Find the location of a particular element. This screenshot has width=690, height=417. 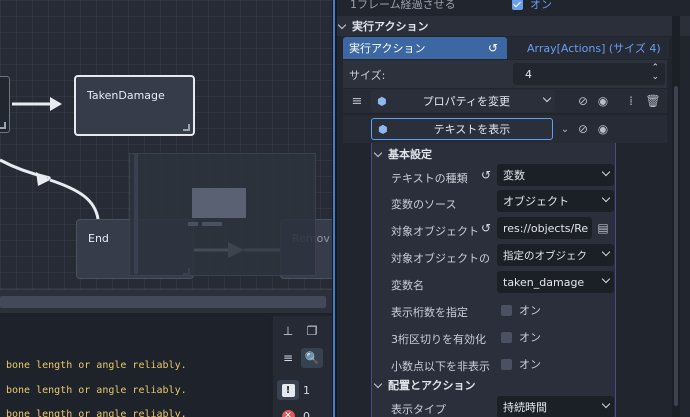

graph-minimap is located at coordinates (222, 214).